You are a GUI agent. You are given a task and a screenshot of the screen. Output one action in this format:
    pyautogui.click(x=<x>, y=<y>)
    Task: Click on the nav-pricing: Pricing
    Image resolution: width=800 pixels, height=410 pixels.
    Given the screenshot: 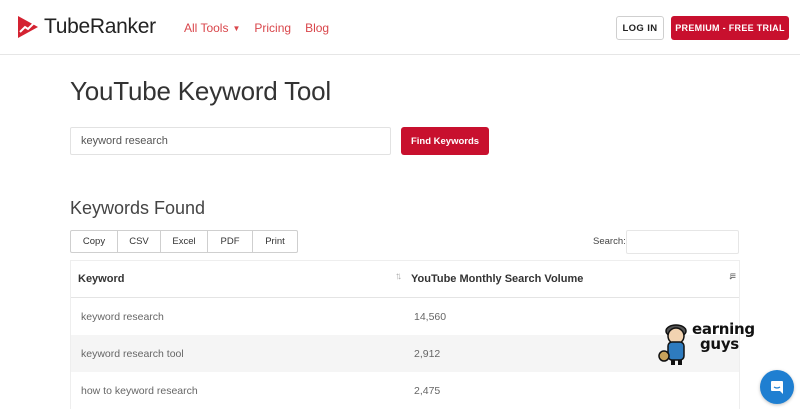 What is the action you would take?
    pyautogui.click(x=272, y=28)
    